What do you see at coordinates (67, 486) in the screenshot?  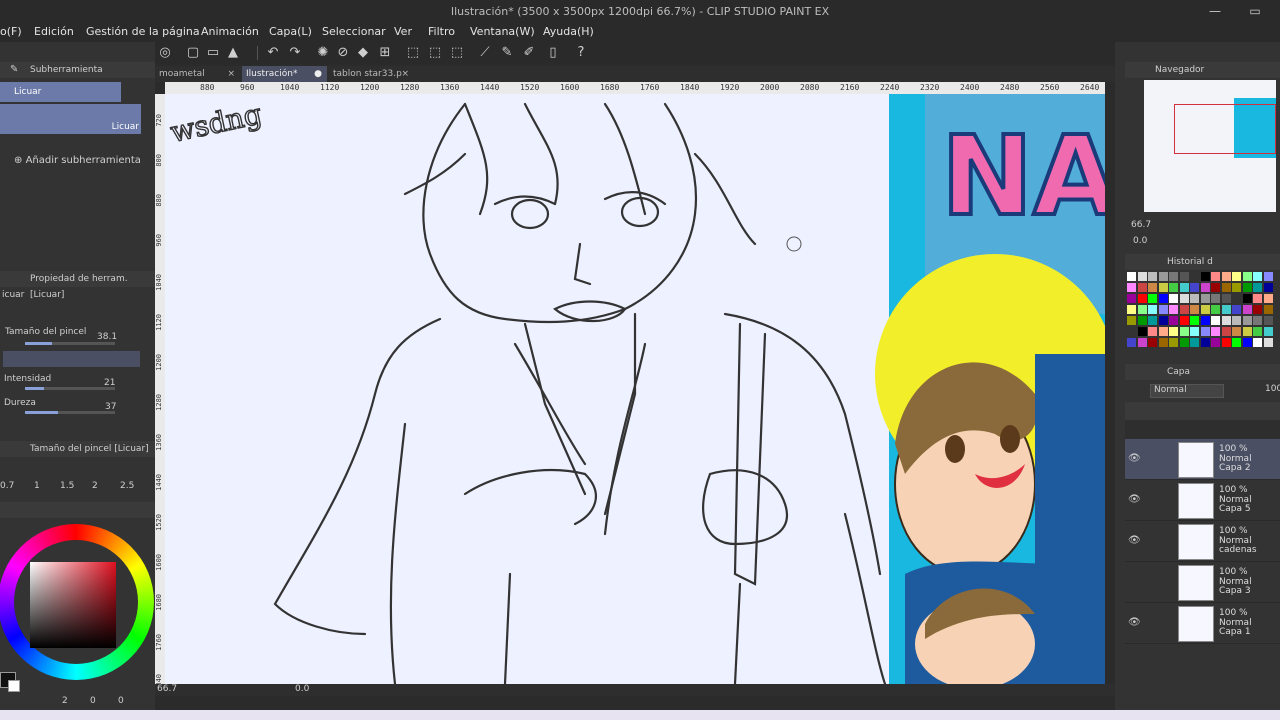 I see `brush-size-preset: 1.5` at bounding box center [67, 486].